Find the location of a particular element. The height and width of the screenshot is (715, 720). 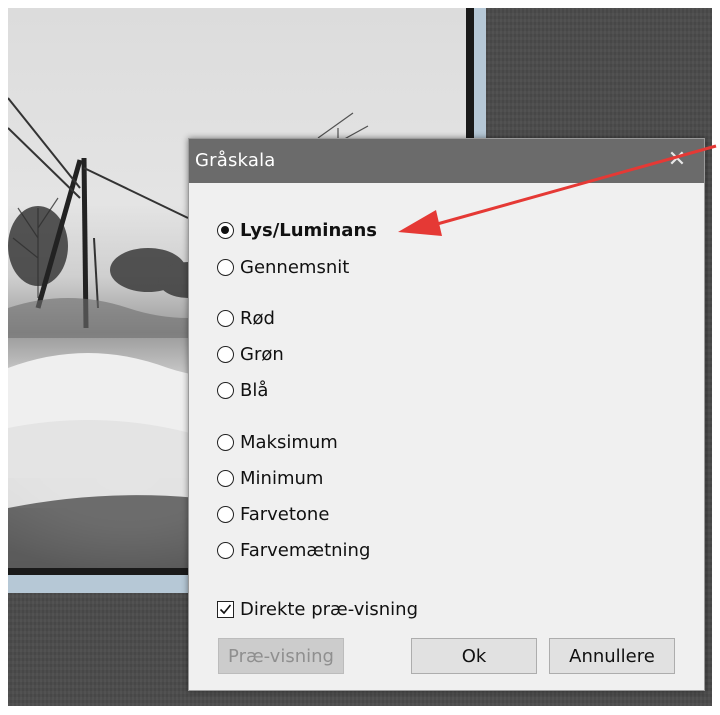

radio-maksimum: Maksimum is located at coordinates (277, 442).